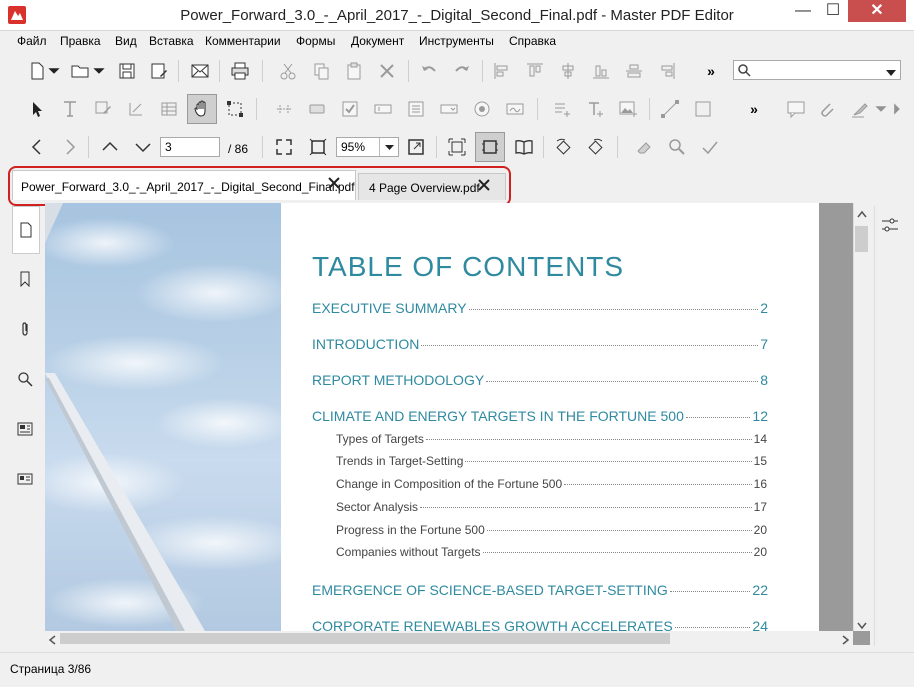  What do you see at coordinates (711, 71) in the screenshot?
I see `toolbar-overflow-button: »` at bounding box center [711, 71].